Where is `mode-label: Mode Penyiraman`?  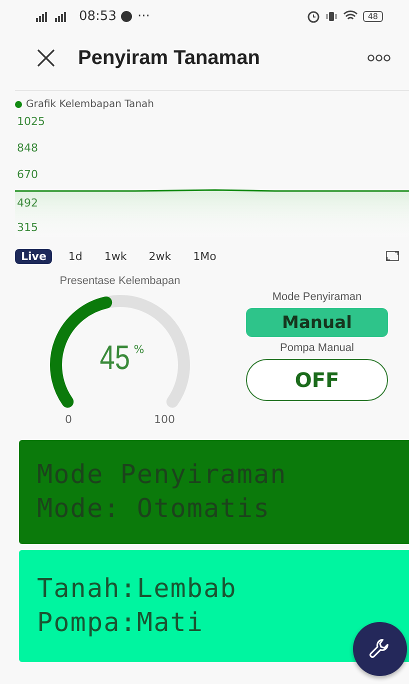 mode-label: Mode Penyiraman is located at coordinates (317, 297).